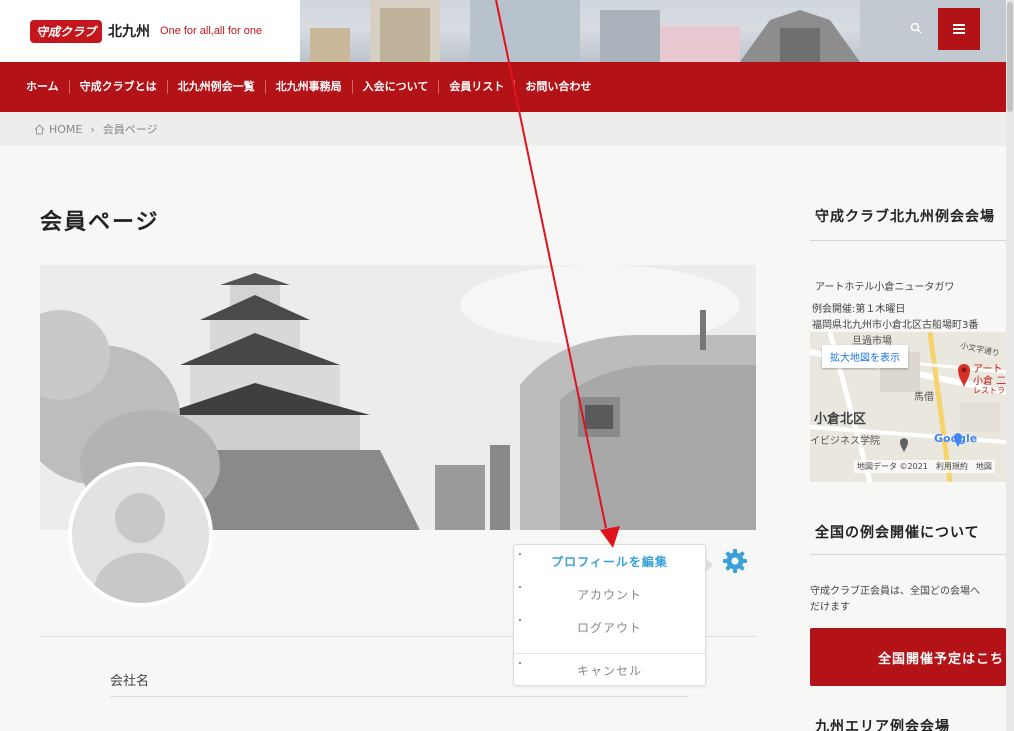 This screenshot has height=731, width=1014. Describe the element at coordinates (130, 129) in the screenshot. I see `breadcrumb-current: 会員ページ` at that location.